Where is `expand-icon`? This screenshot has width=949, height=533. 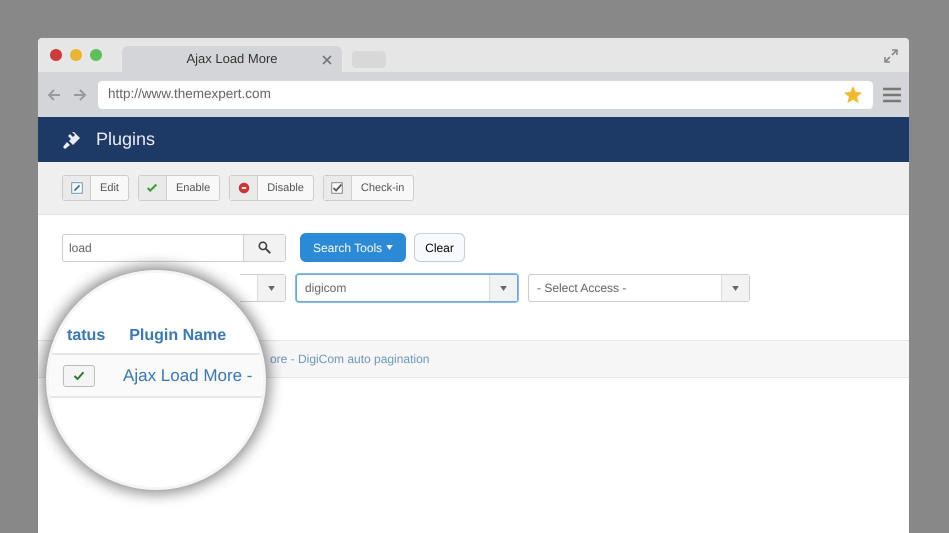 expand-icon is located at coordinates (891, 56).